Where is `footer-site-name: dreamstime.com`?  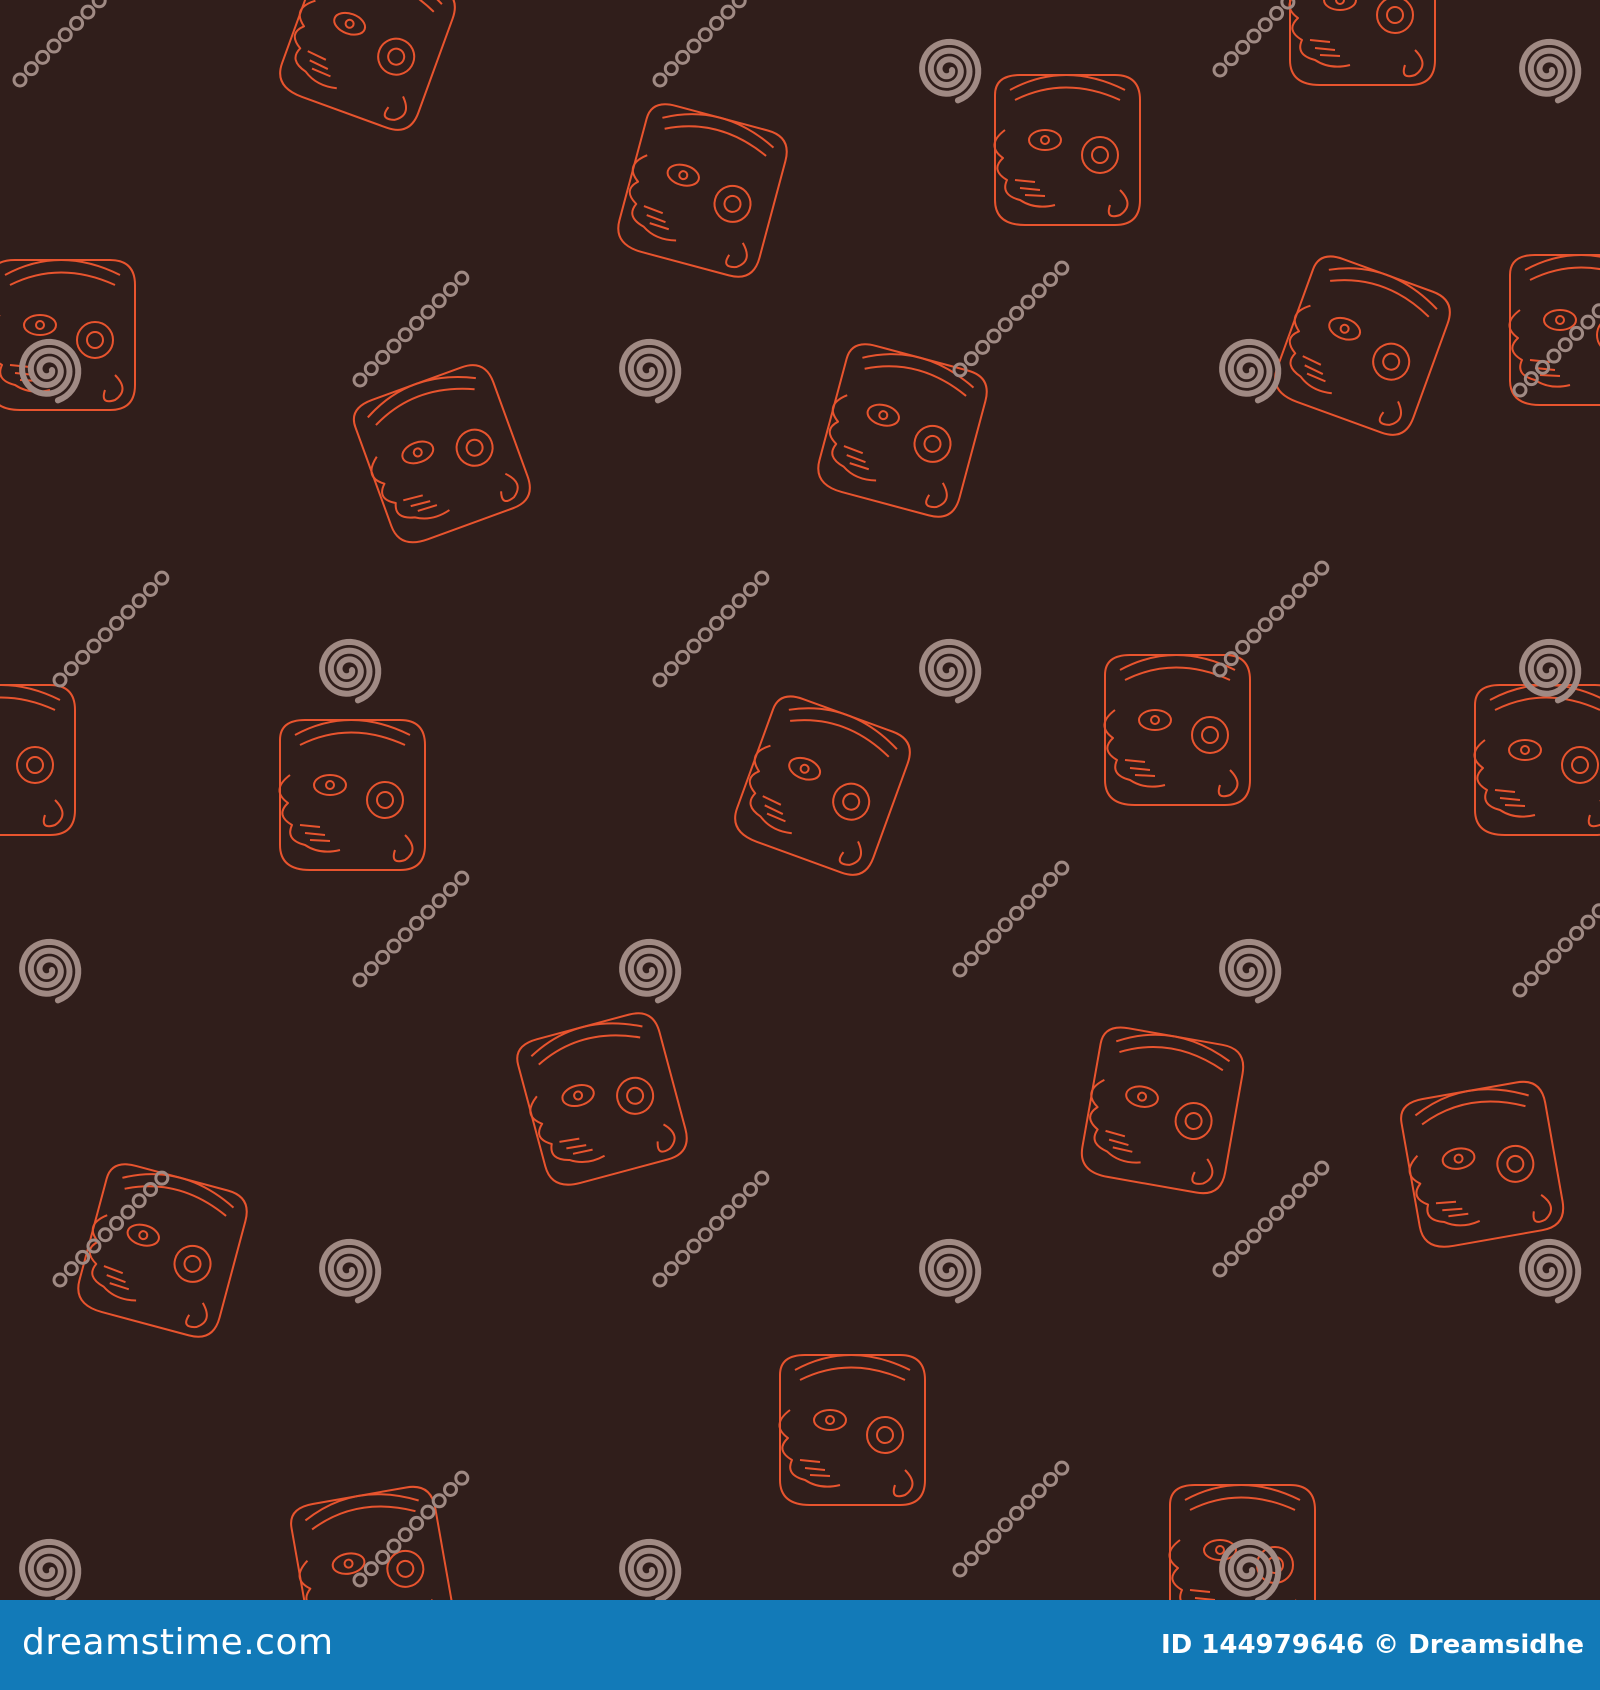
footer-site-name: dreamstime.com is located at coordinates (178, 1642).